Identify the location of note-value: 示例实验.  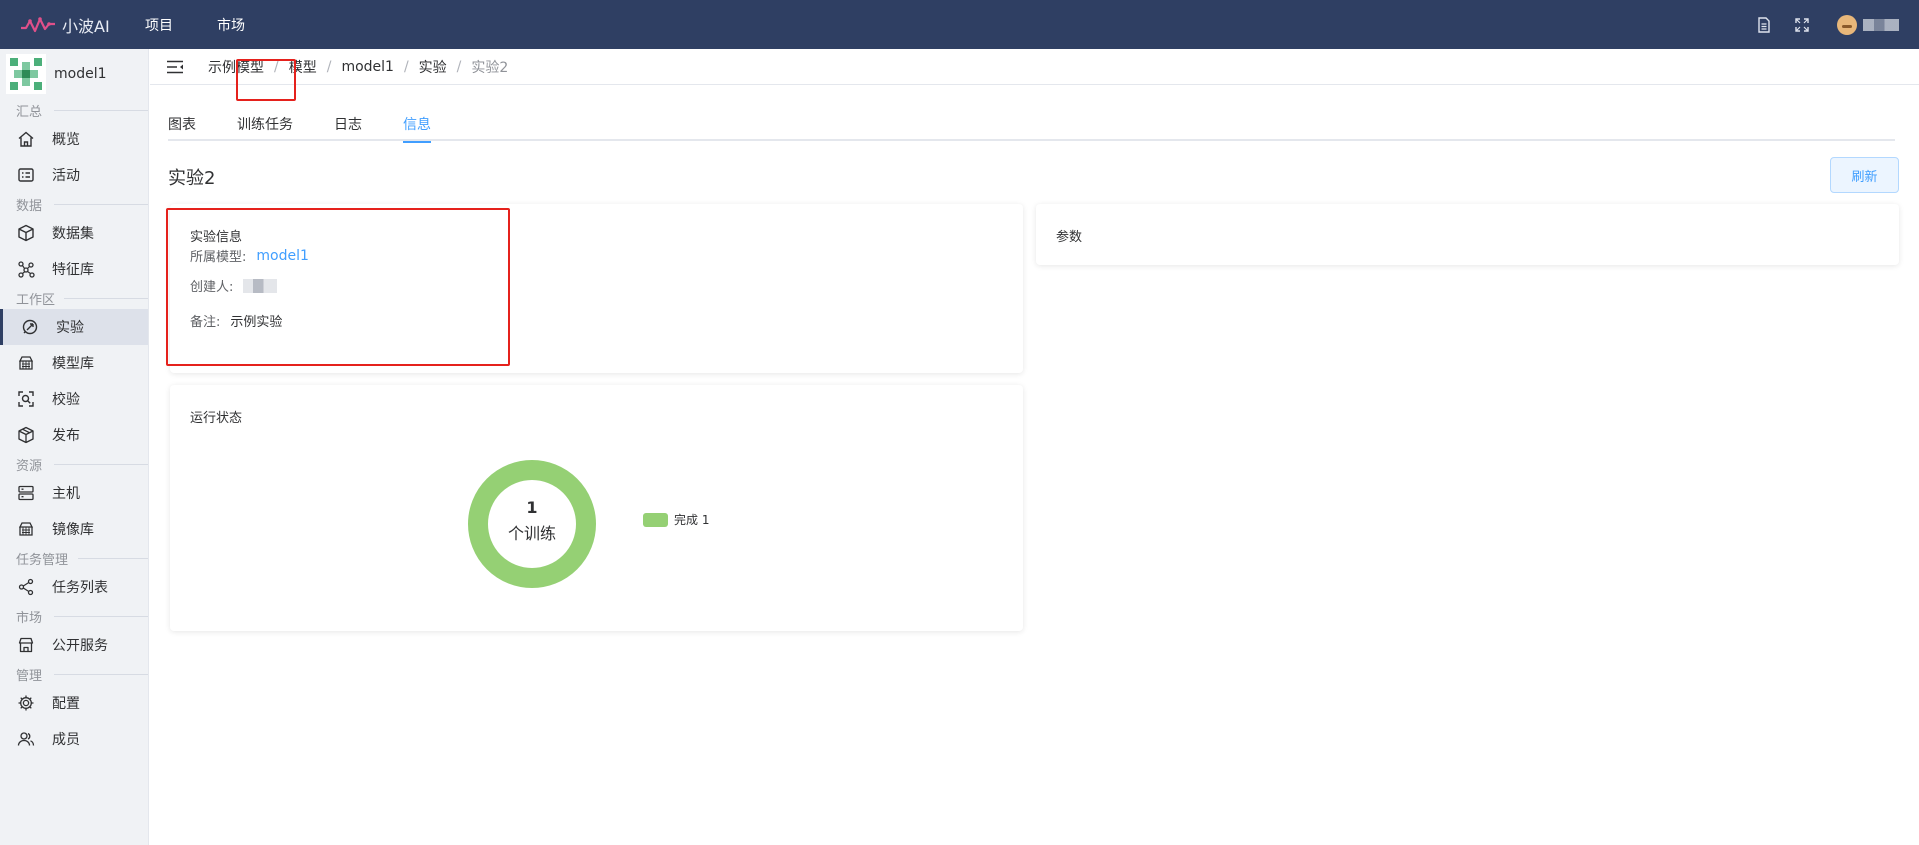
(256, 322).